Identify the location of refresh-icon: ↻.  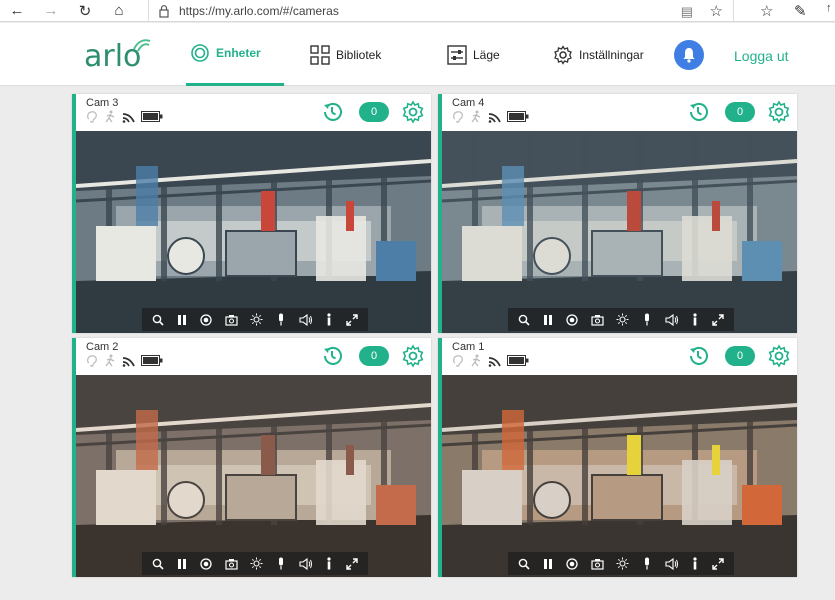
(85, 11).